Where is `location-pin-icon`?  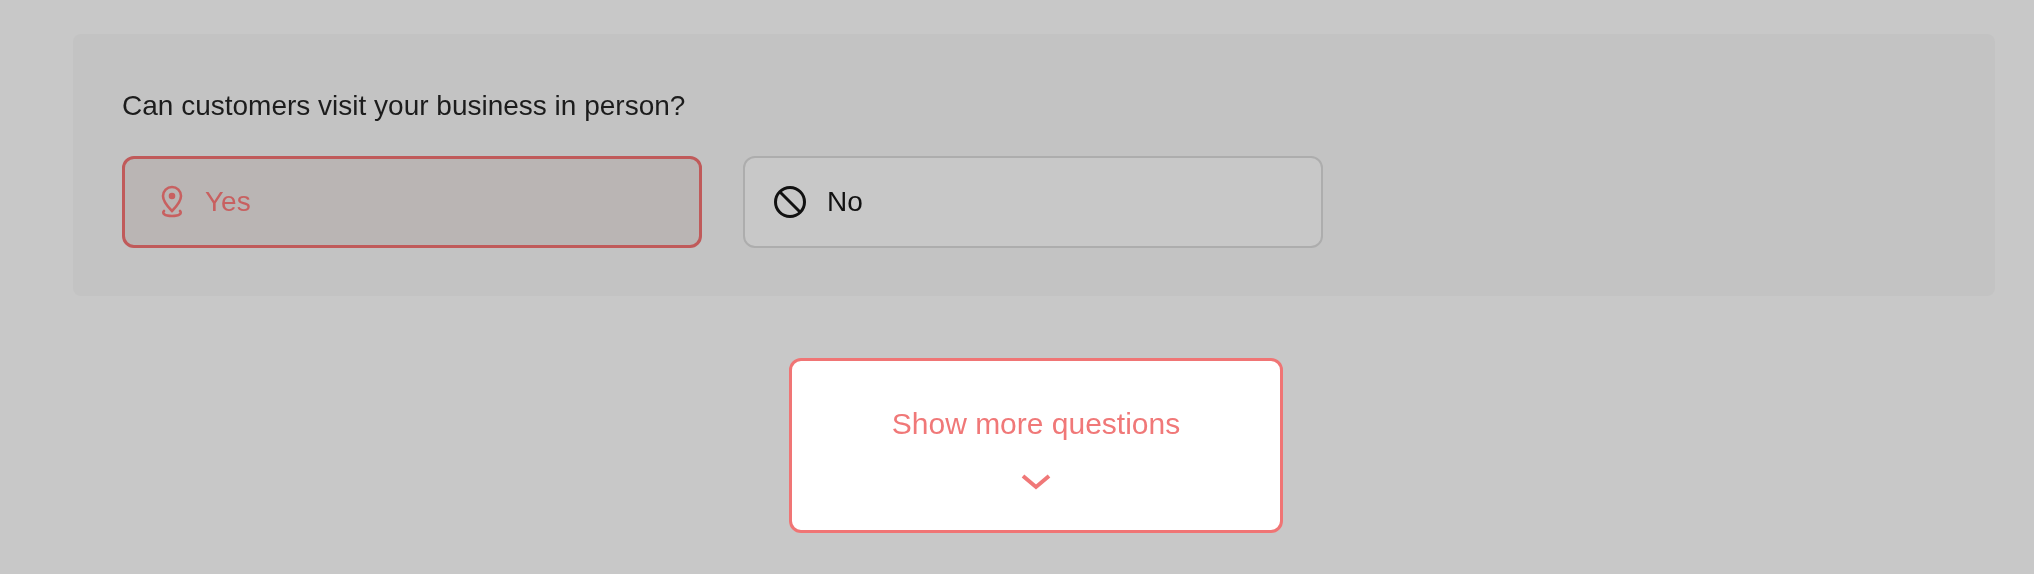 location-pin-icon is located at coordinates (172, 202).